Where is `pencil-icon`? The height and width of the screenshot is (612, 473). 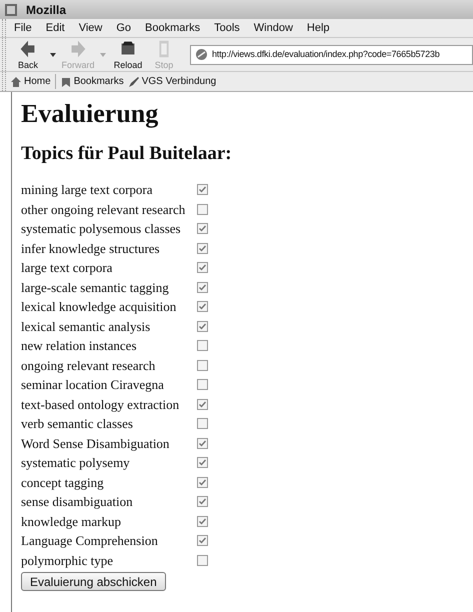 pencil-icon is located at coordinates (134, 82).